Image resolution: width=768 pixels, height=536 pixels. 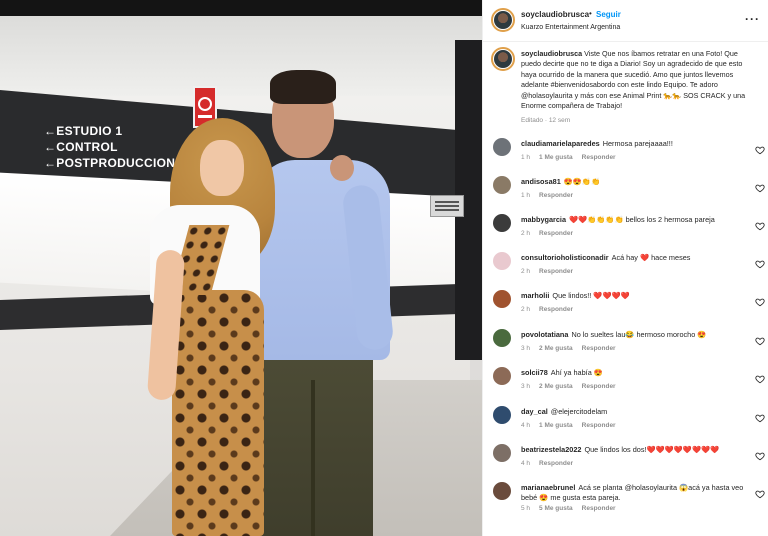 What do you see at coordinates (303, 87) in the screenshot?
I see `man-hair` at bounding box center [303, 87].